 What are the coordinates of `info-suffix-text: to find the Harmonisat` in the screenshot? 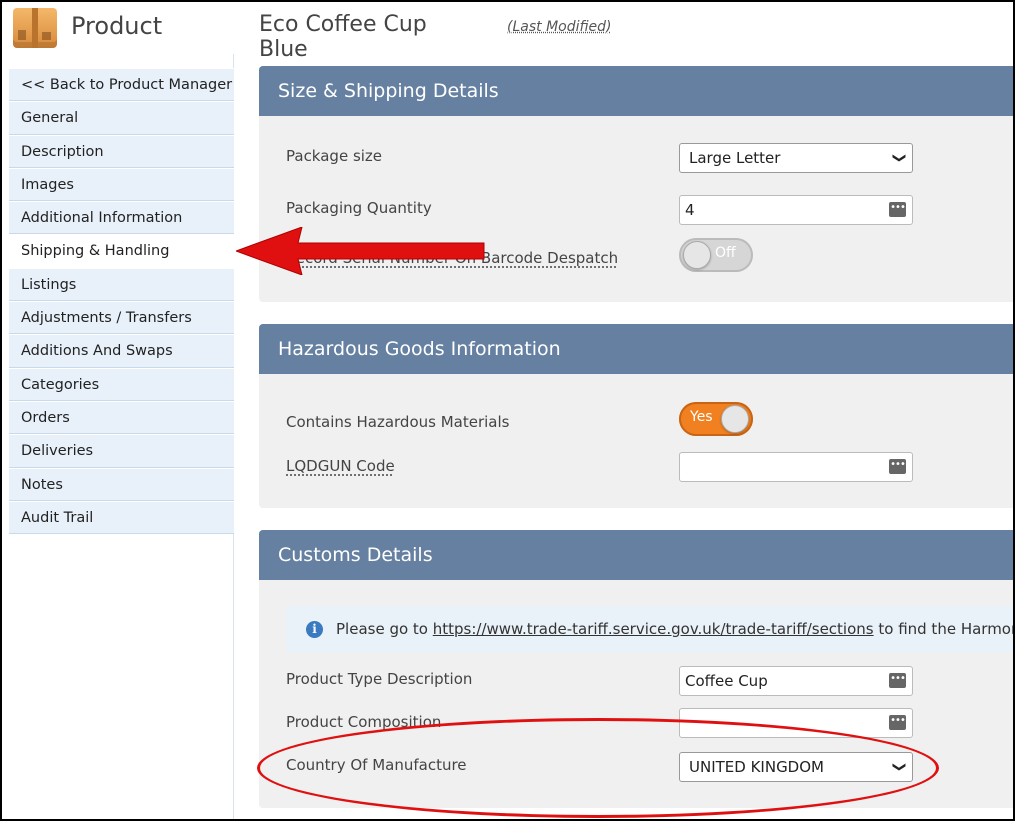 It's located at (945, 629).